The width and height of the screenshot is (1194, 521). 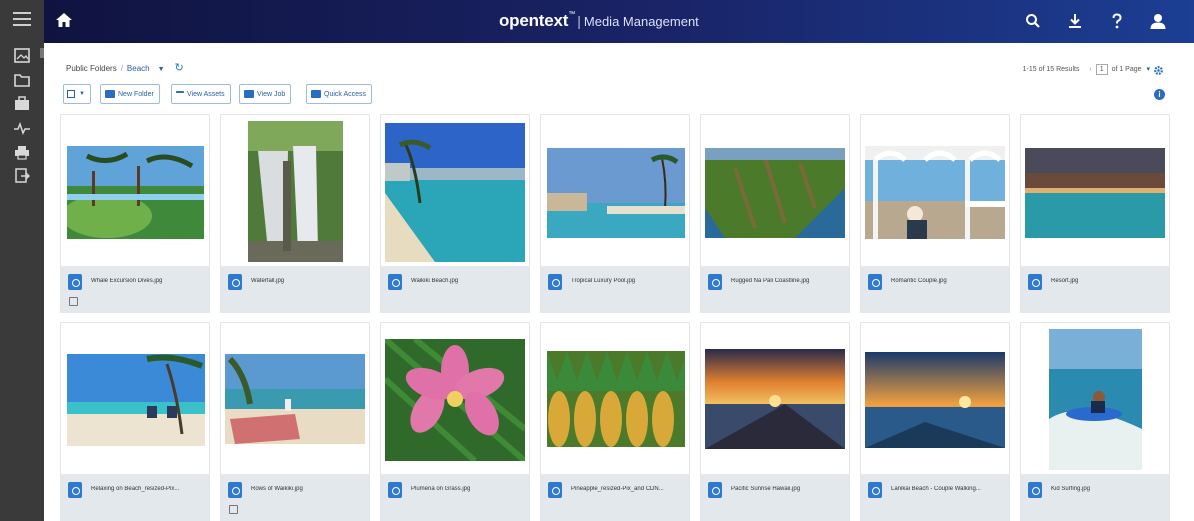 I want to click on folder-icon, so click(x=22, y=79).